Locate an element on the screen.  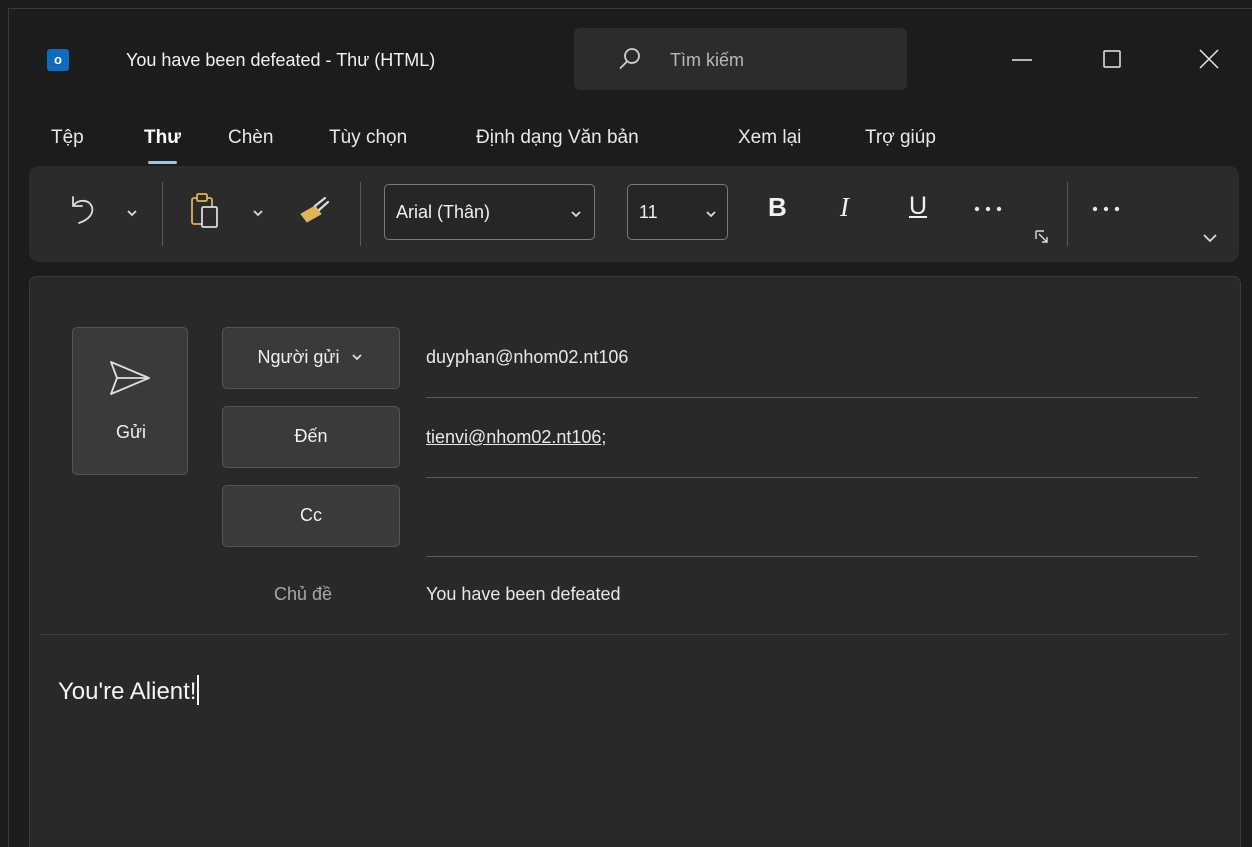
tab-insert: Chèn is located at coordinates (250, 138).